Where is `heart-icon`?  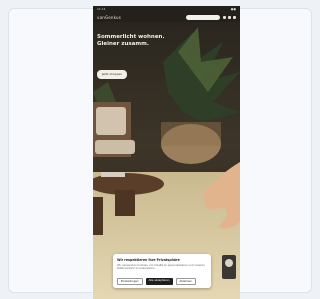 heart-icon is located at coordinates (224, 17).